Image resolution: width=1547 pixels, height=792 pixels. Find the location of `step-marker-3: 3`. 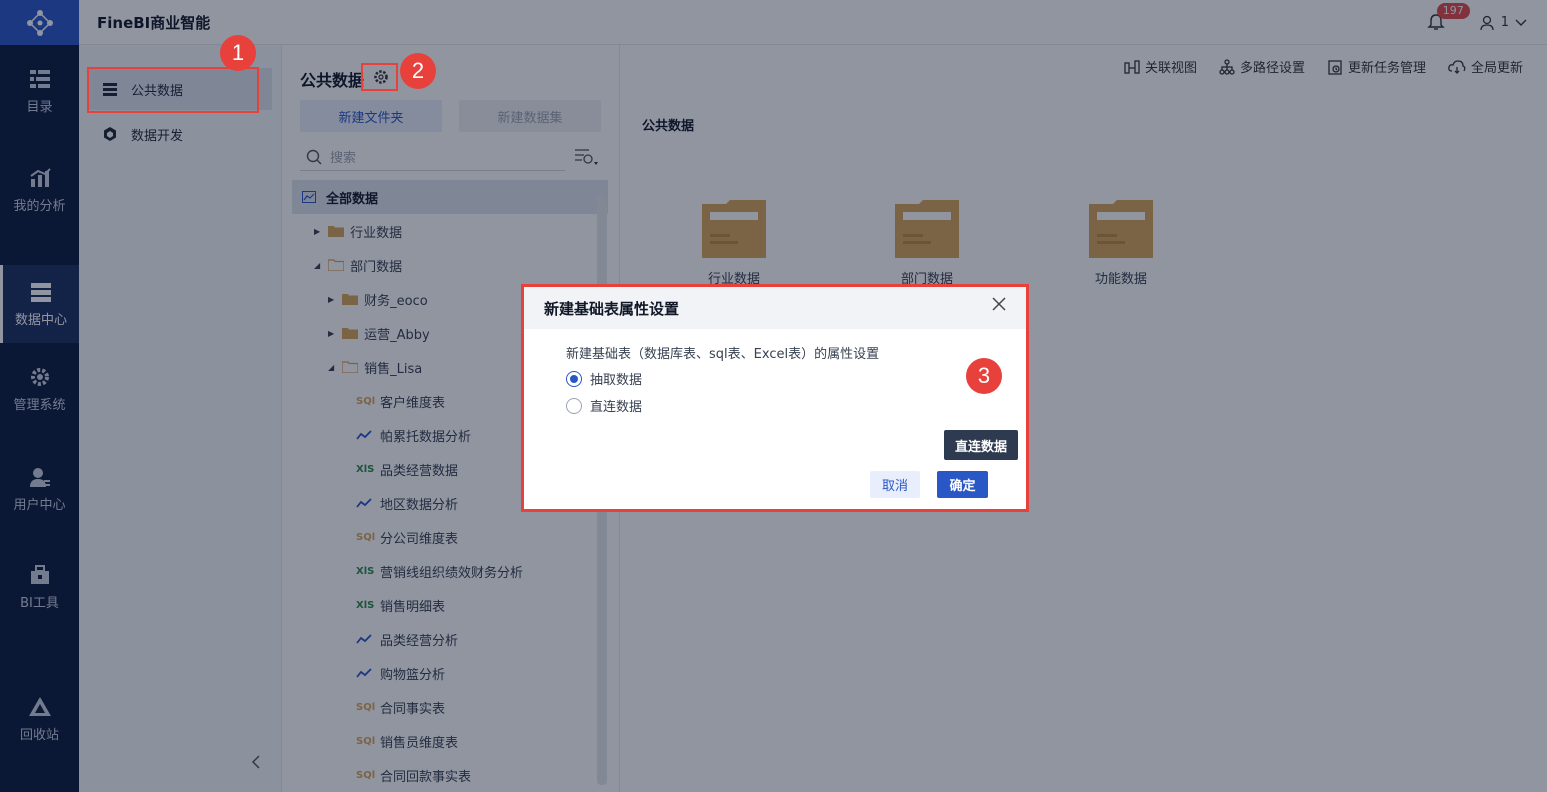

step-marker-3: 3 is located at coordinates (984, 376).